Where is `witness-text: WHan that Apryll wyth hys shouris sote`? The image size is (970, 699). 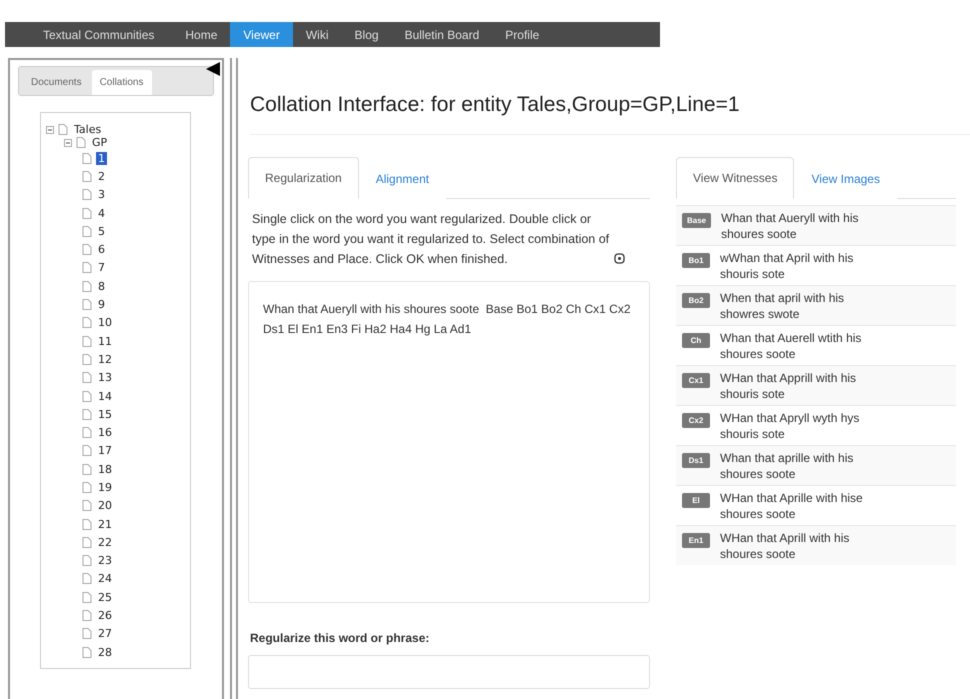 witness-text: WHan that Apryll wyth hys shouris sote is located at coordinates (790, 426).